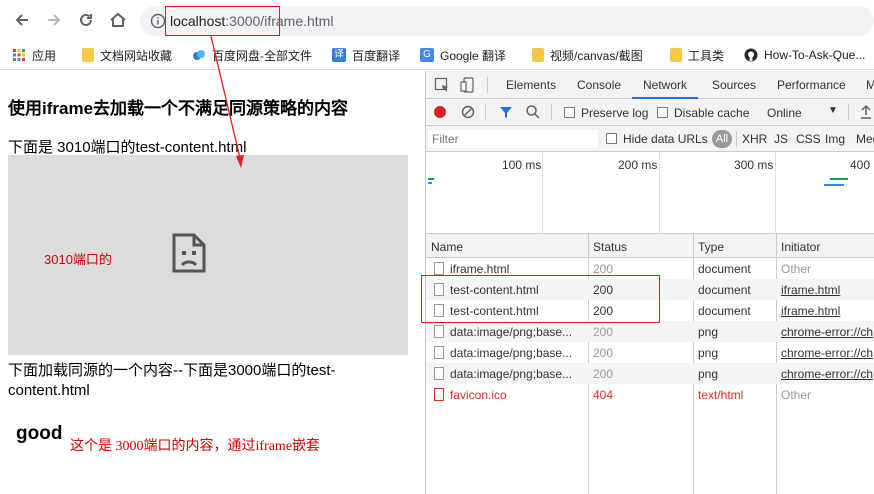 Image resolution: width=874 pixels, height=494 pixels. Describe the element at coordinates (569, 112) in the screenshot. I see `preserve-log-checkbox` at that location.